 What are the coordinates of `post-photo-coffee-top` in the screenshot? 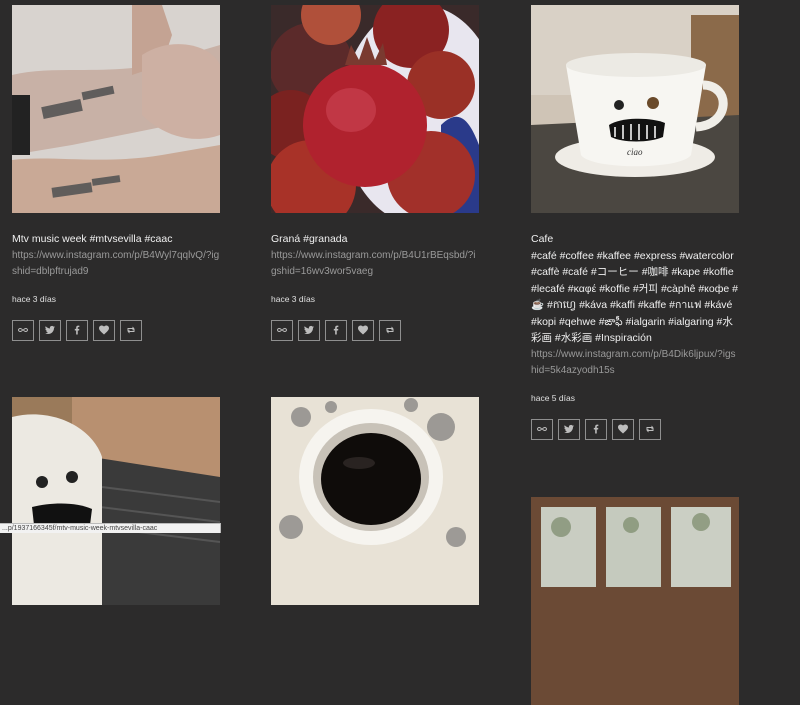 It's located at (375, 501).